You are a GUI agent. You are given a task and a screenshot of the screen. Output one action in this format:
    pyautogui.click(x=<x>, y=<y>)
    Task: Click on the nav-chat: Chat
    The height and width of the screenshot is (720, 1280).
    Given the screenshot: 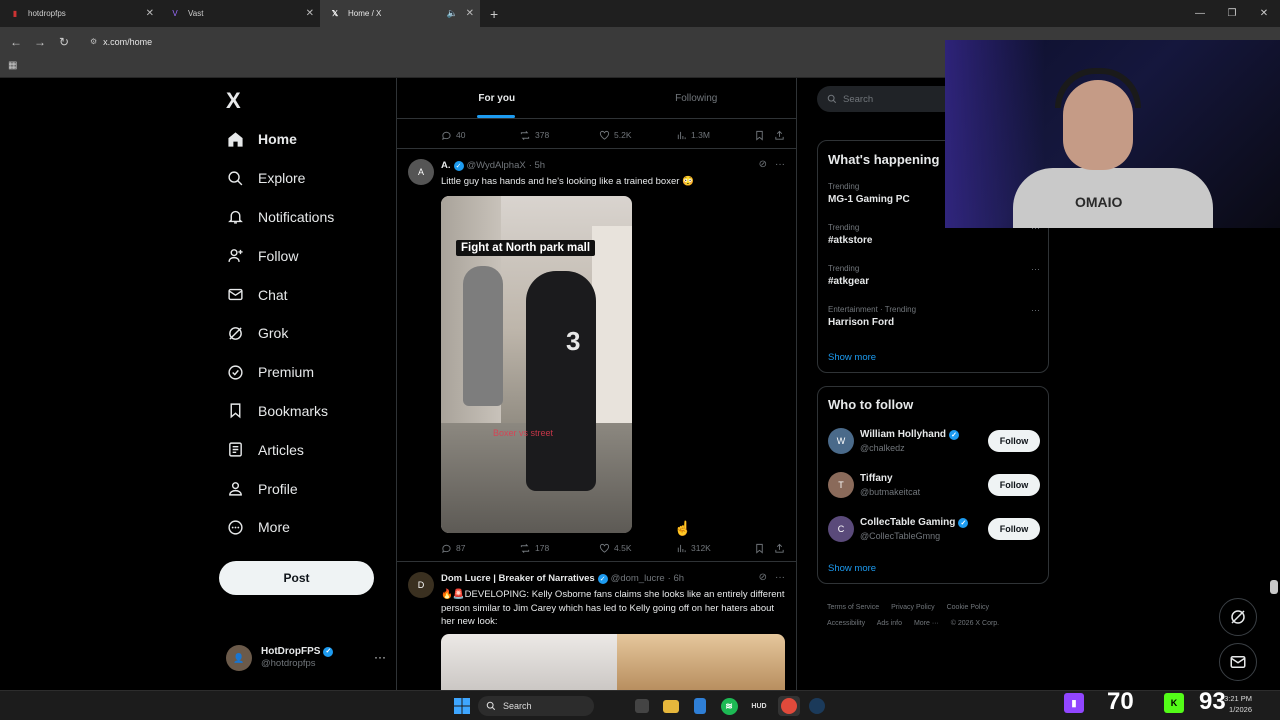 What is the action you would take?
    pyautogui.click(x=280, y=294)
    